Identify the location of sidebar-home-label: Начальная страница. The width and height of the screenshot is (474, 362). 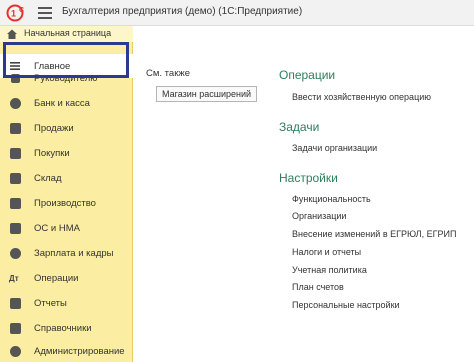
(68, 33).